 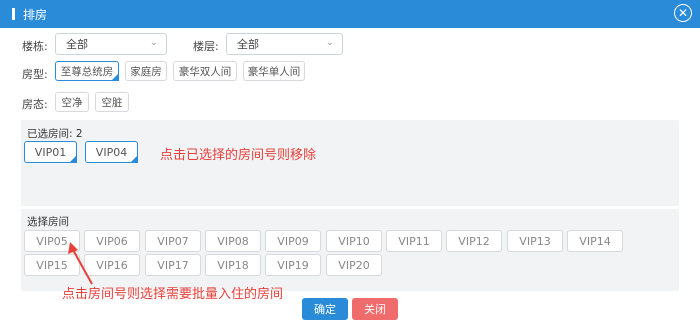 I want to click on dialog-title: 排房, so click(x=35, y=14).